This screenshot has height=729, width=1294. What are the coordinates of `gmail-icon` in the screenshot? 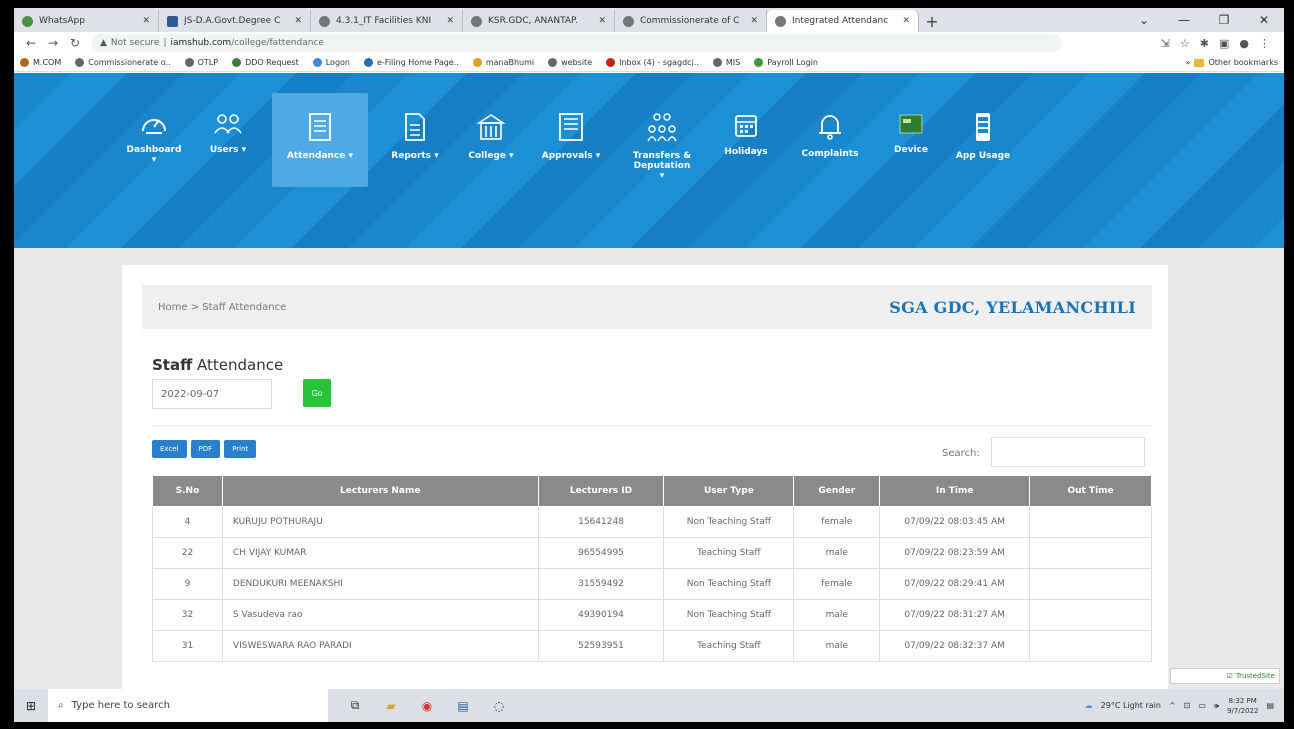 It's located at (611, 62).